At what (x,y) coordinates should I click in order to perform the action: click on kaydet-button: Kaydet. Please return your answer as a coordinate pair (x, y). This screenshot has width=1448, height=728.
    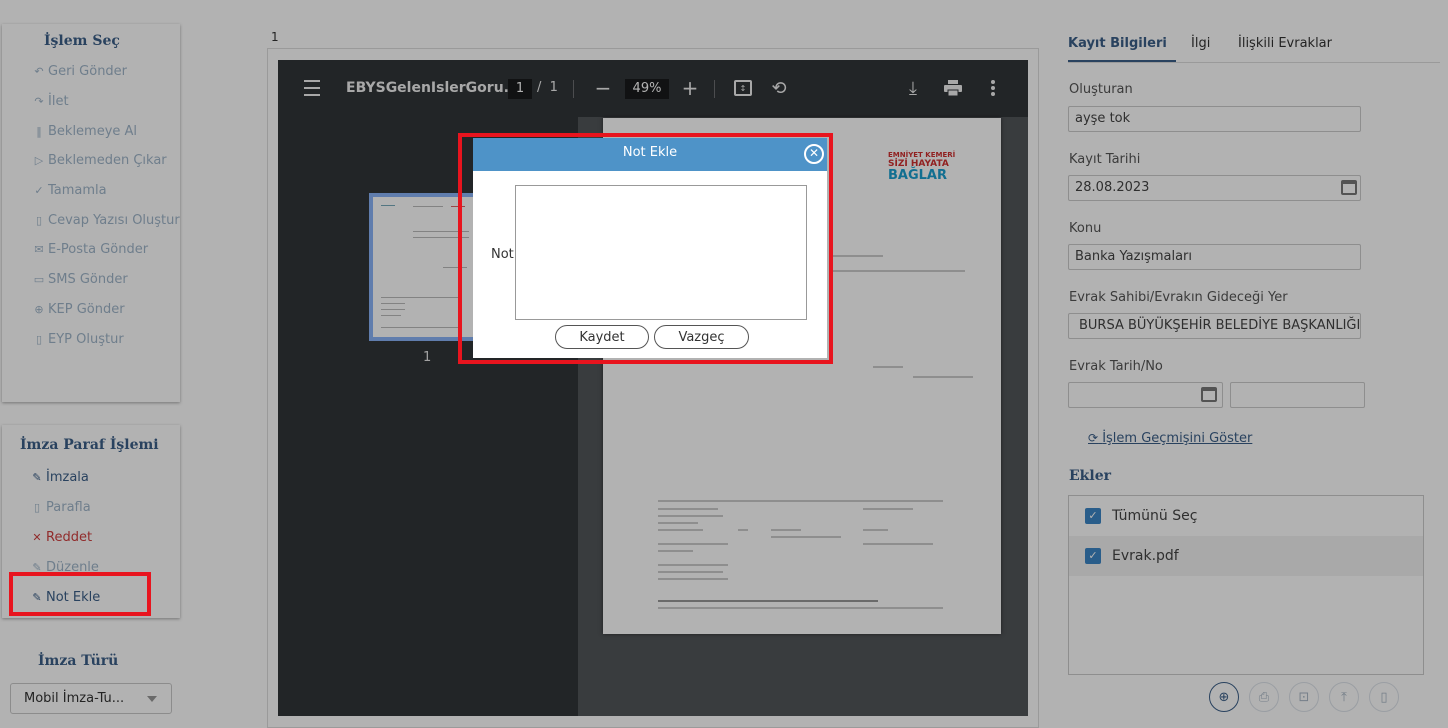
    Looking at the image, I should click on (602, 337).